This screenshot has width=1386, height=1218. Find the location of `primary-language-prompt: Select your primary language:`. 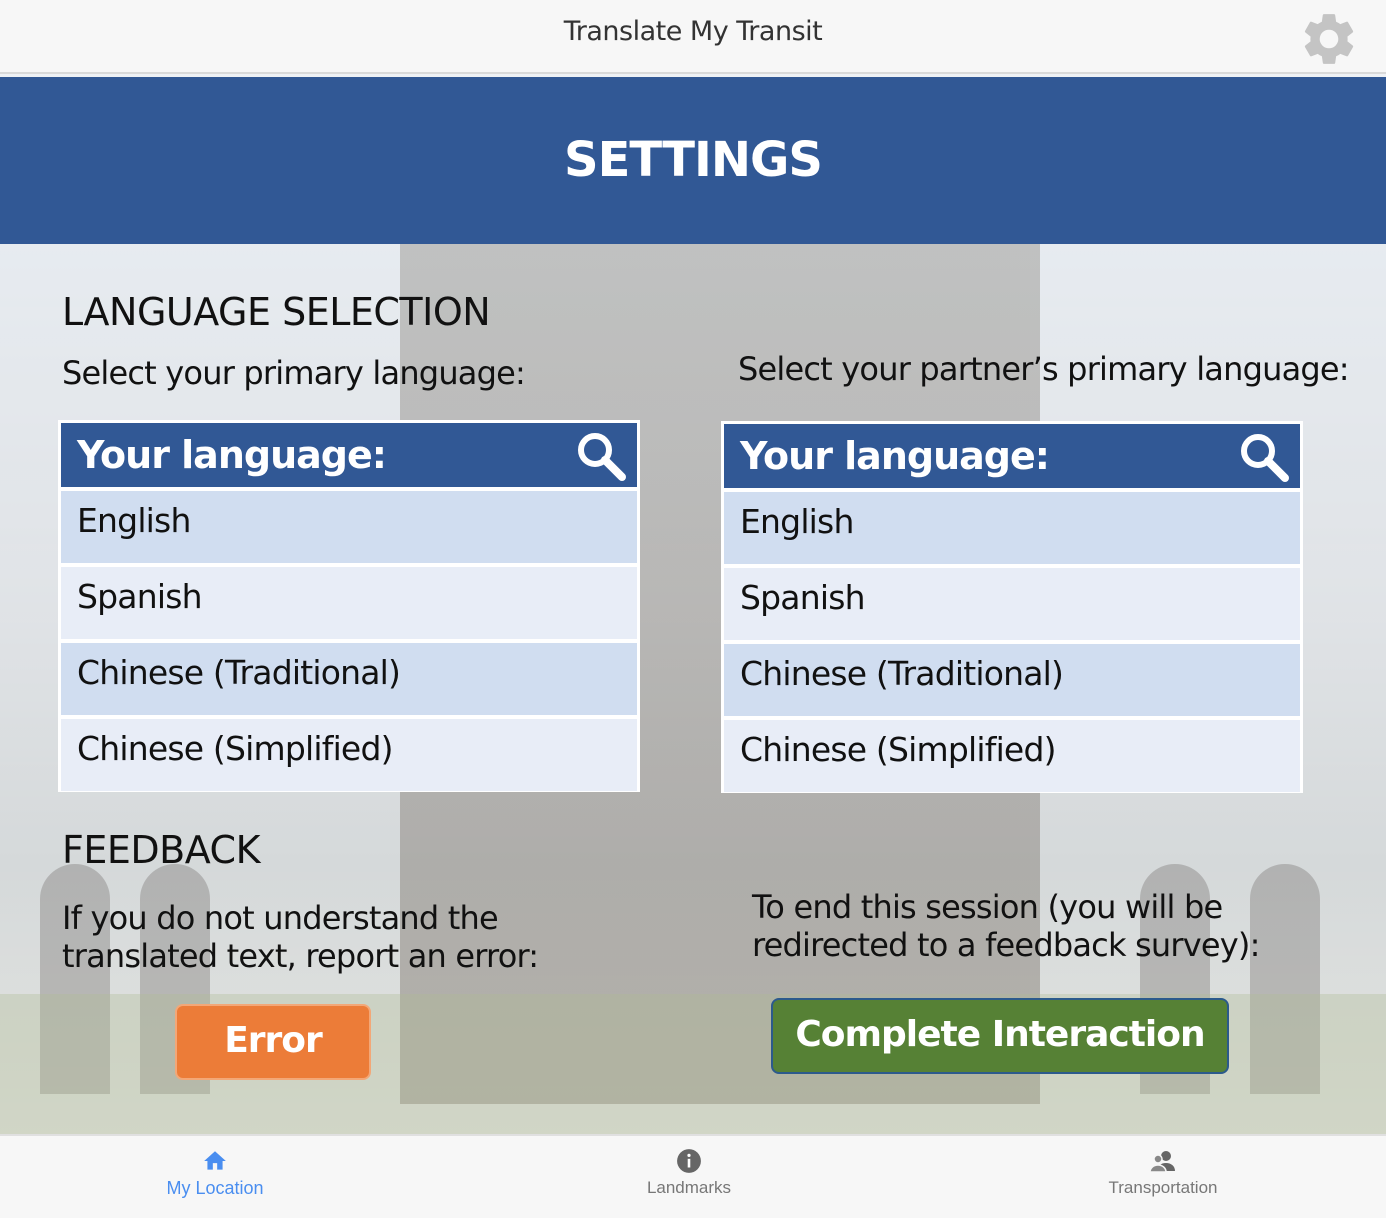

primary-language-prompt: Select your primary language: is located at coordinates (294, 373).